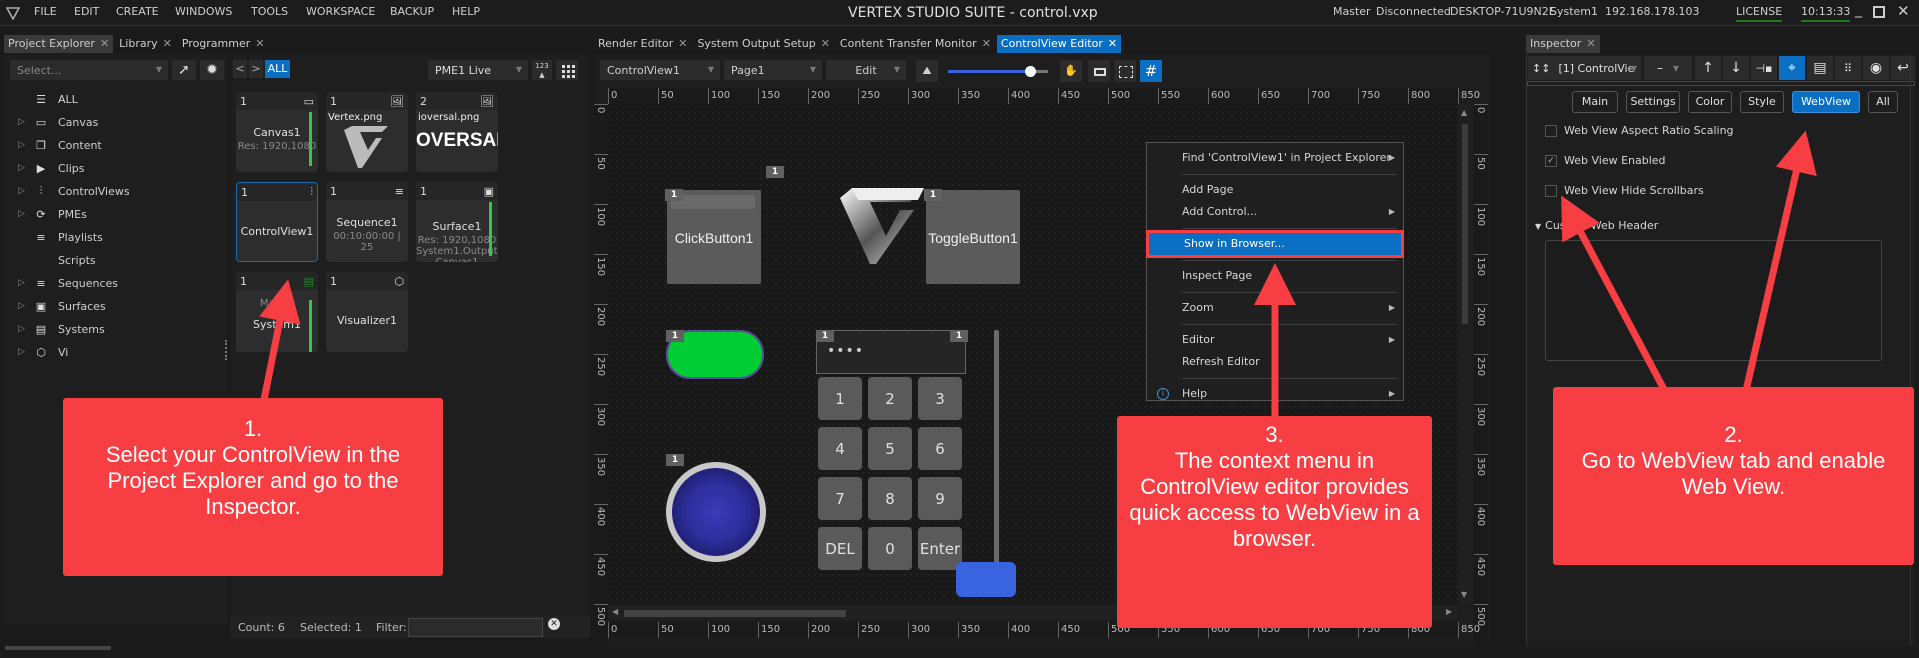 The image size is (1919, 658). I want to click on inspector-tab-color: Color, so click(1710, 102).